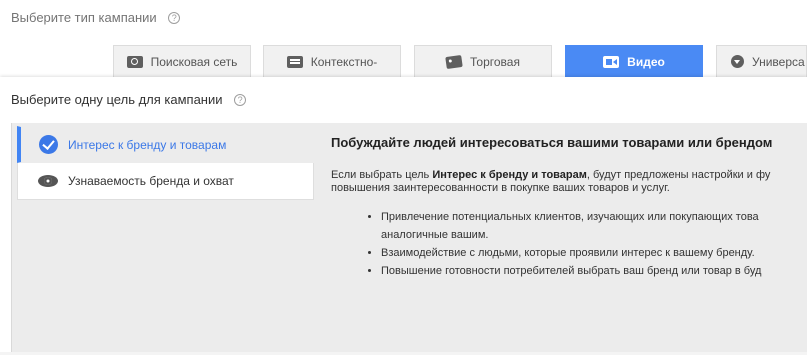  What do you see at coordinates (134, 61) in the screenshot?
I see `search-icon` at bounding box center [134, 61].